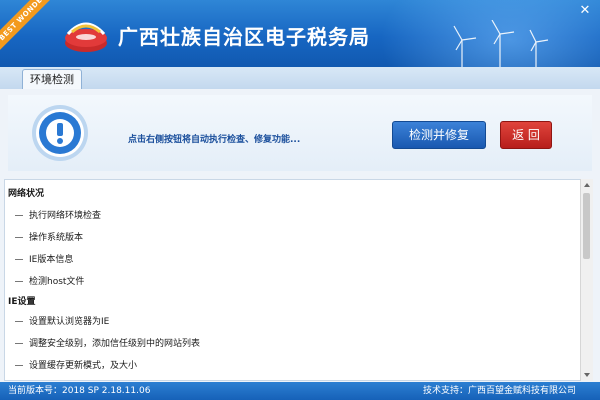 This screenshot has width=600, height=400. What do you see at coordinates (499, 391) in the screenshot?
I see `support-label: 技术支持：广西百望金赋科技有限公司` at bounding box center [499, 391].